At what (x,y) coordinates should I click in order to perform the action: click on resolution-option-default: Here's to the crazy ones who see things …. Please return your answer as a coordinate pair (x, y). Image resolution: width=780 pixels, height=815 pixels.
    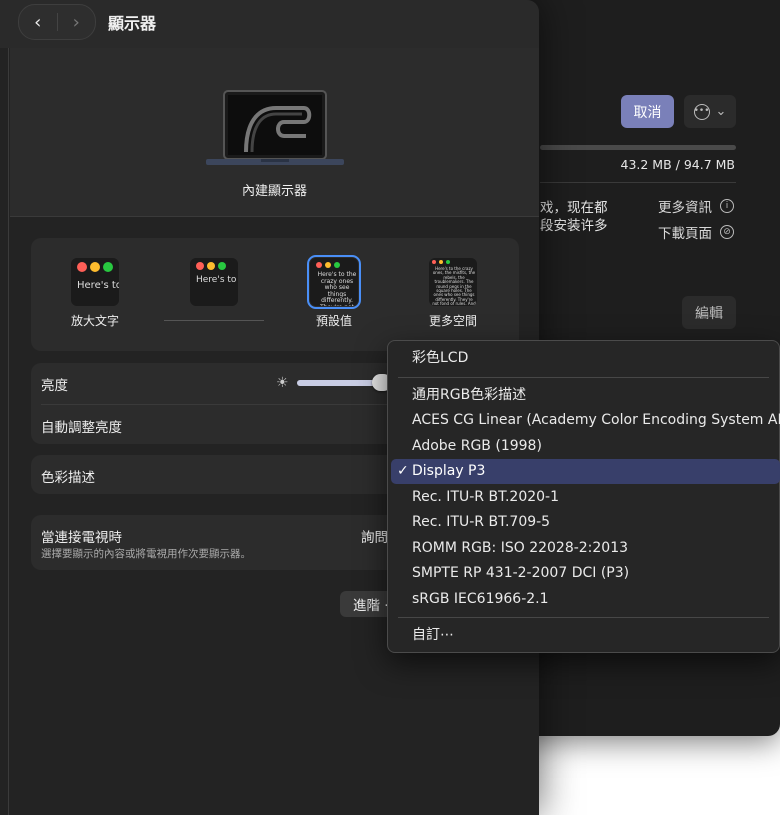
    Looking at the image, I should click on (334, 292).